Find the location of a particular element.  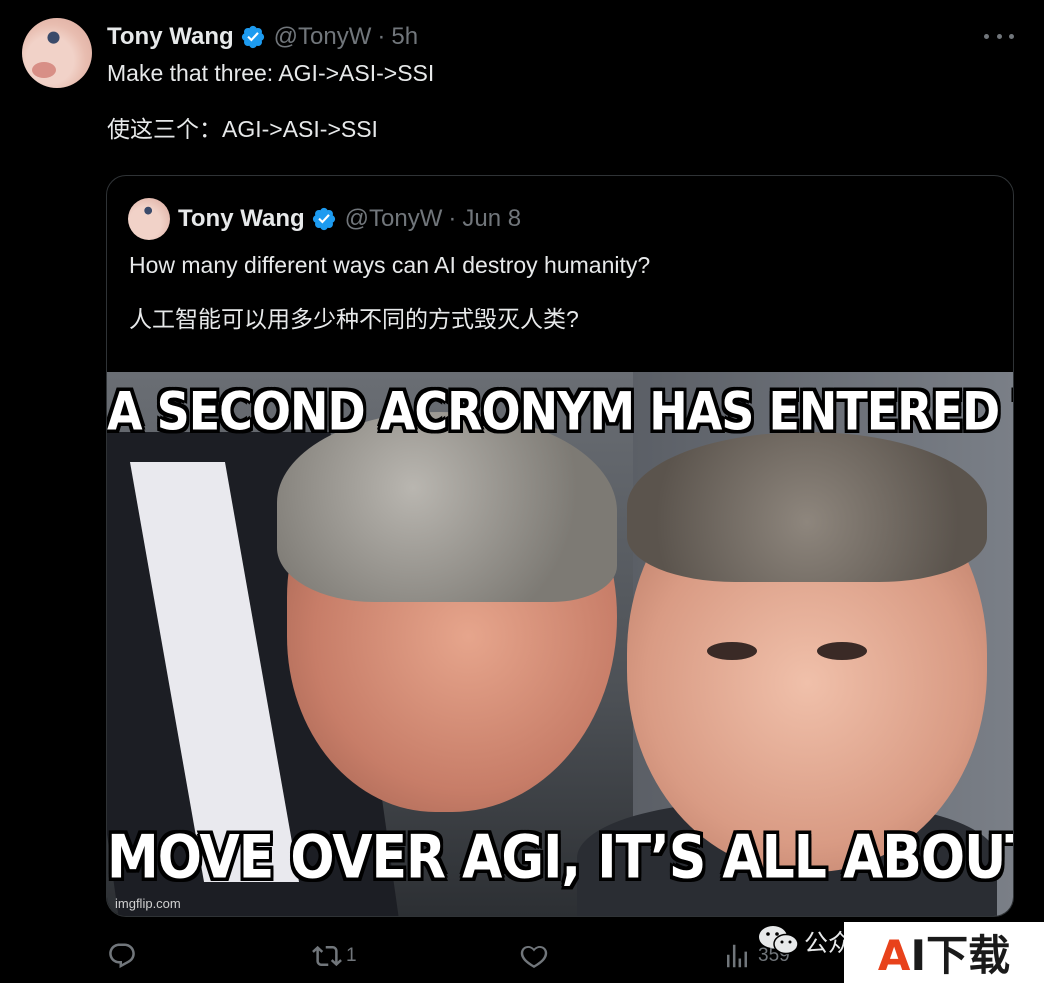

views-icon is located at coordinates (737, 956).